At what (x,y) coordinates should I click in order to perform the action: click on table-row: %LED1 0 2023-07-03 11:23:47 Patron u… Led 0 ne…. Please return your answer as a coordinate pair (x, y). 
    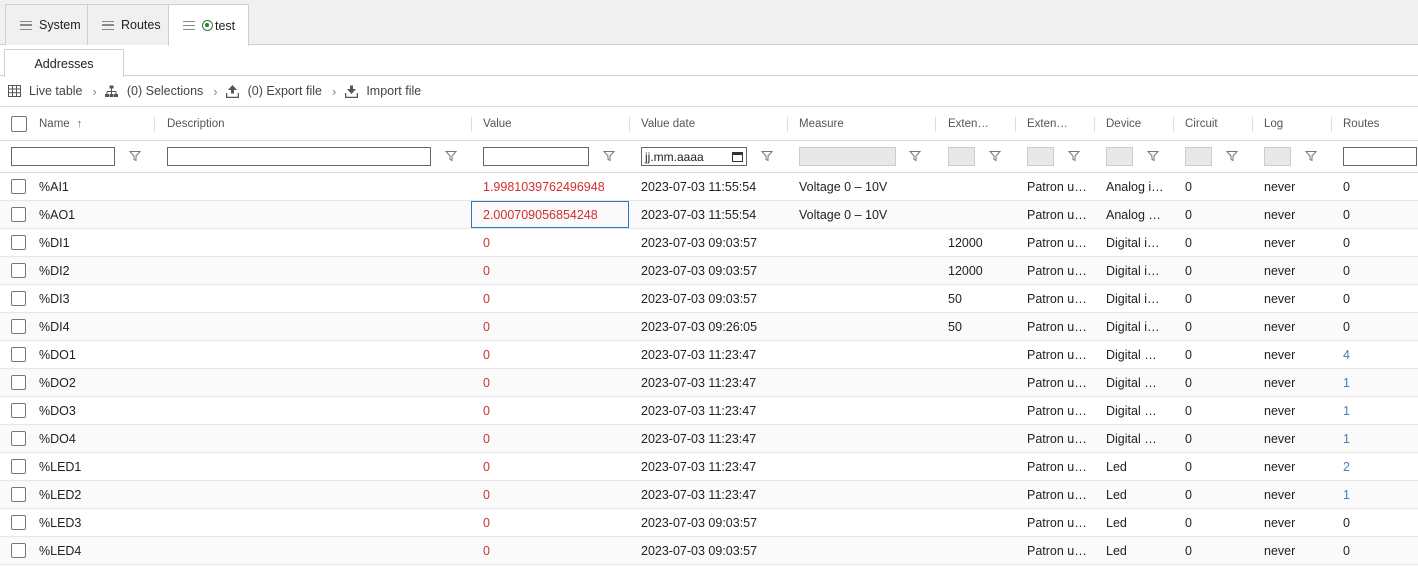
    Looking at the image, I should click on (709, 467).